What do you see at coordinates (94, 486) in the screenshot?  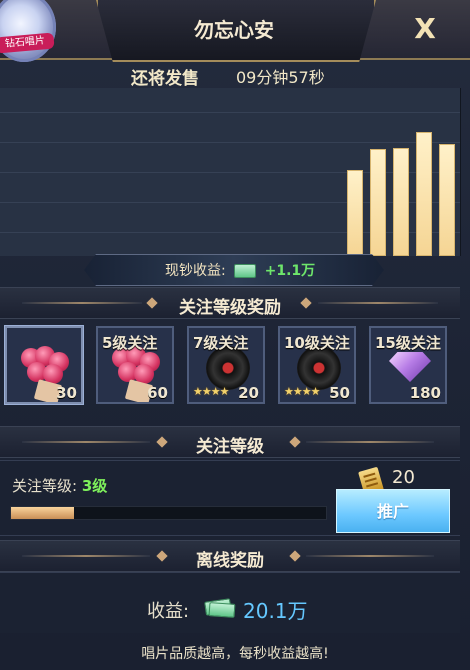 I see `follow-level-value: 3级` at bounding box center [94, 486].